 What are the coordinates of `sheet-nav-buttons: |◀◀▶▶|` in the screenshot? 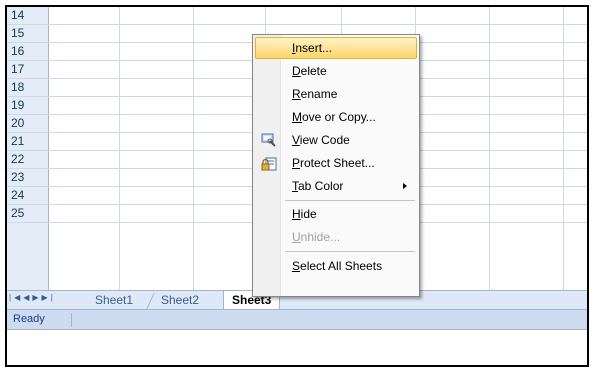 It's located at (32, 297).